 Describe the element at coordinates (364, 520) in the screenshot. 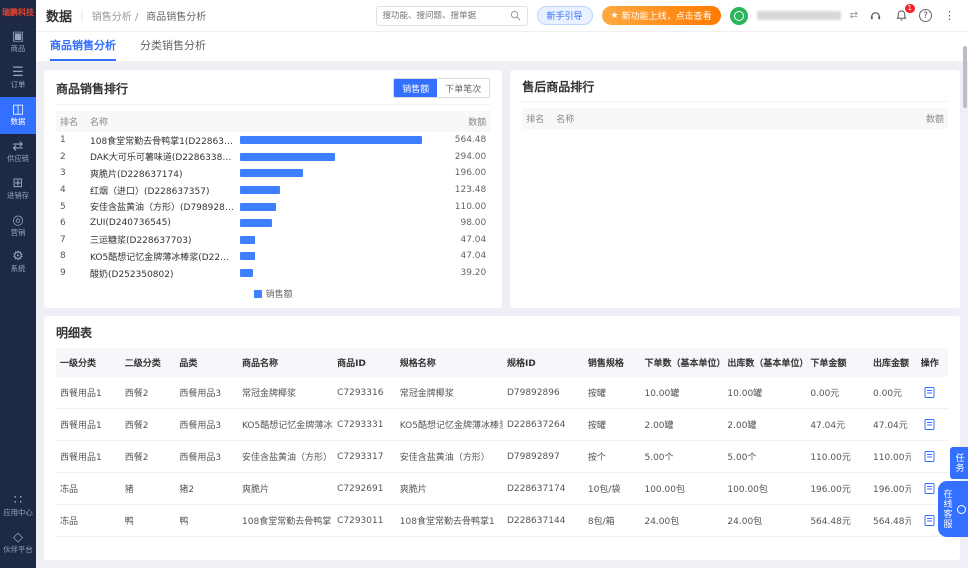

I see `cell: C7293011` at that location.